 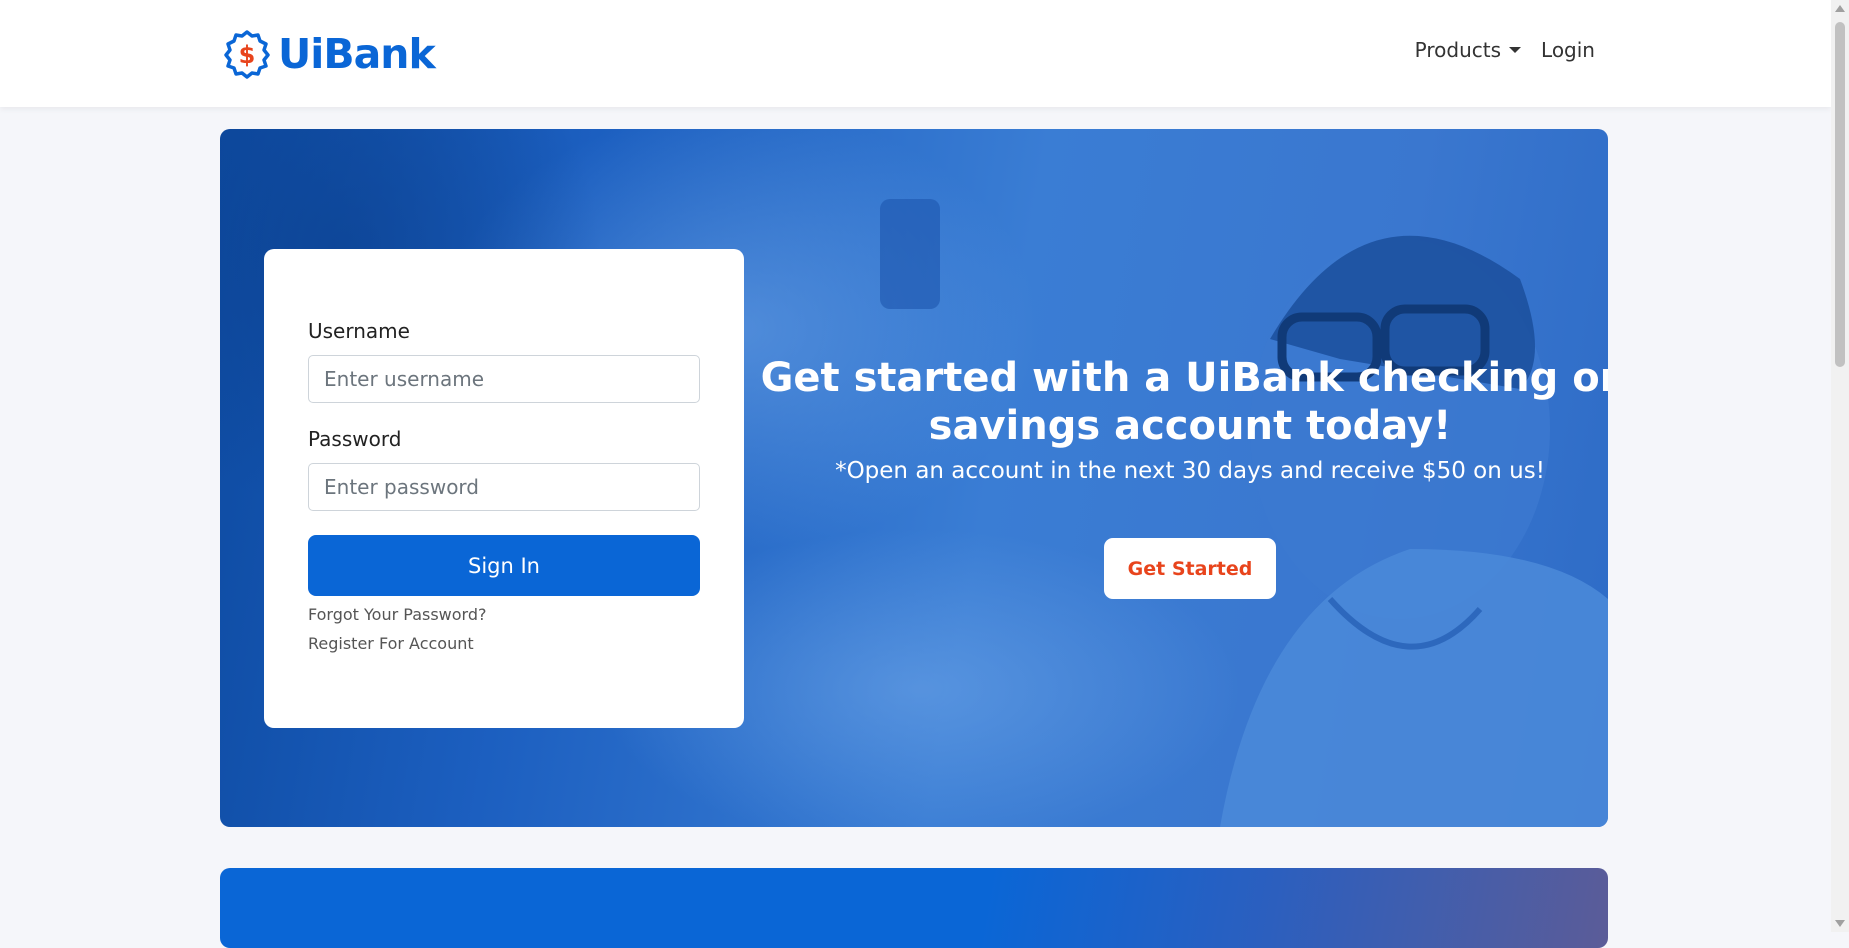 What do you see at coordinates (1840, 194) in the screenshot?
I see `scrollbar-thumb` at bounding box center [1840, 194].